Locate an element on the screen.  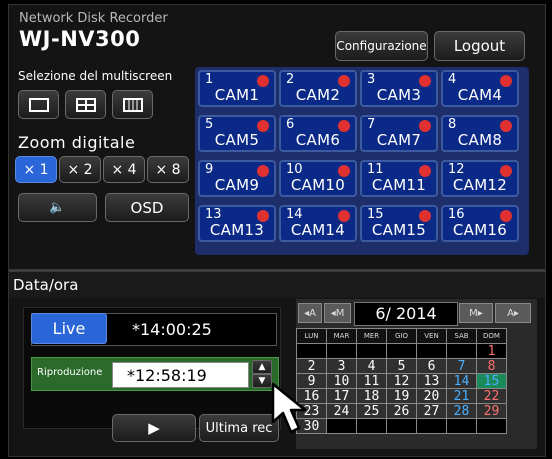
calendar-day: 7 is located at coordinates (461, 366).